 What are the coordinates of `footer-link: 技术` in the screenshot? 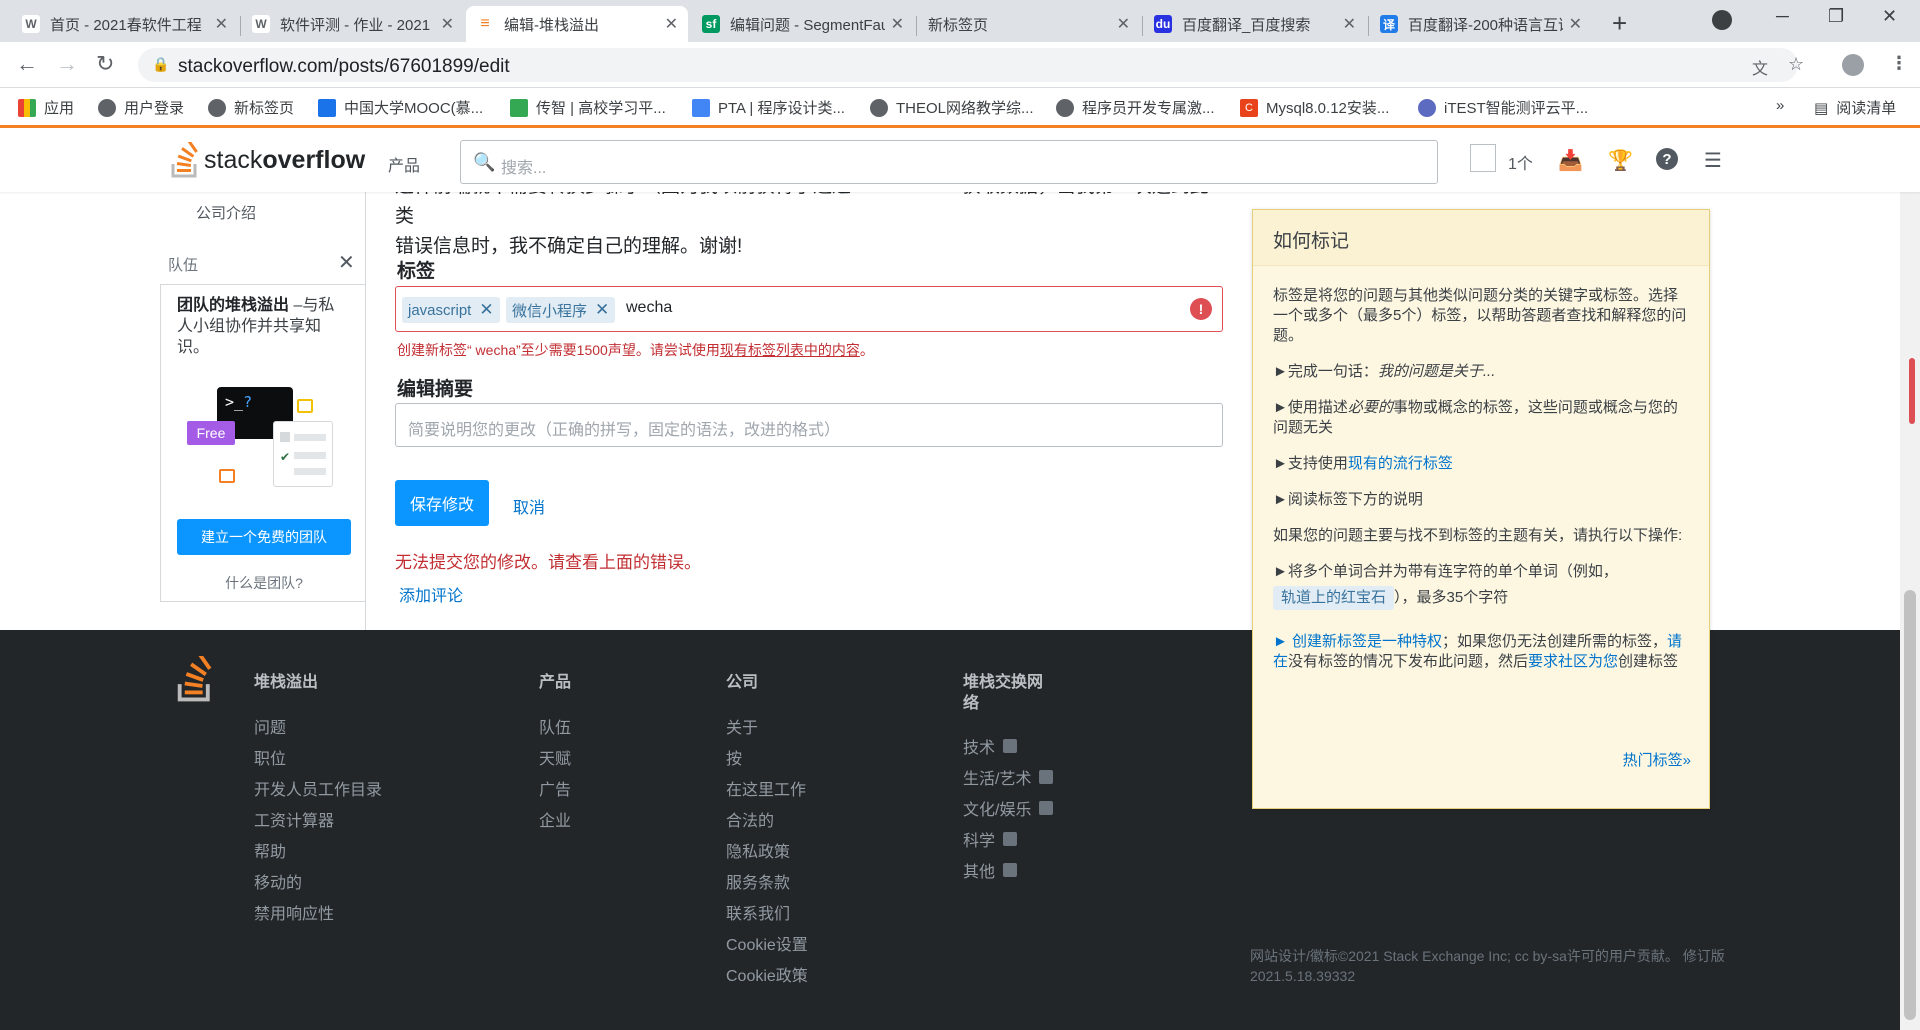 It's located at (990, 746).